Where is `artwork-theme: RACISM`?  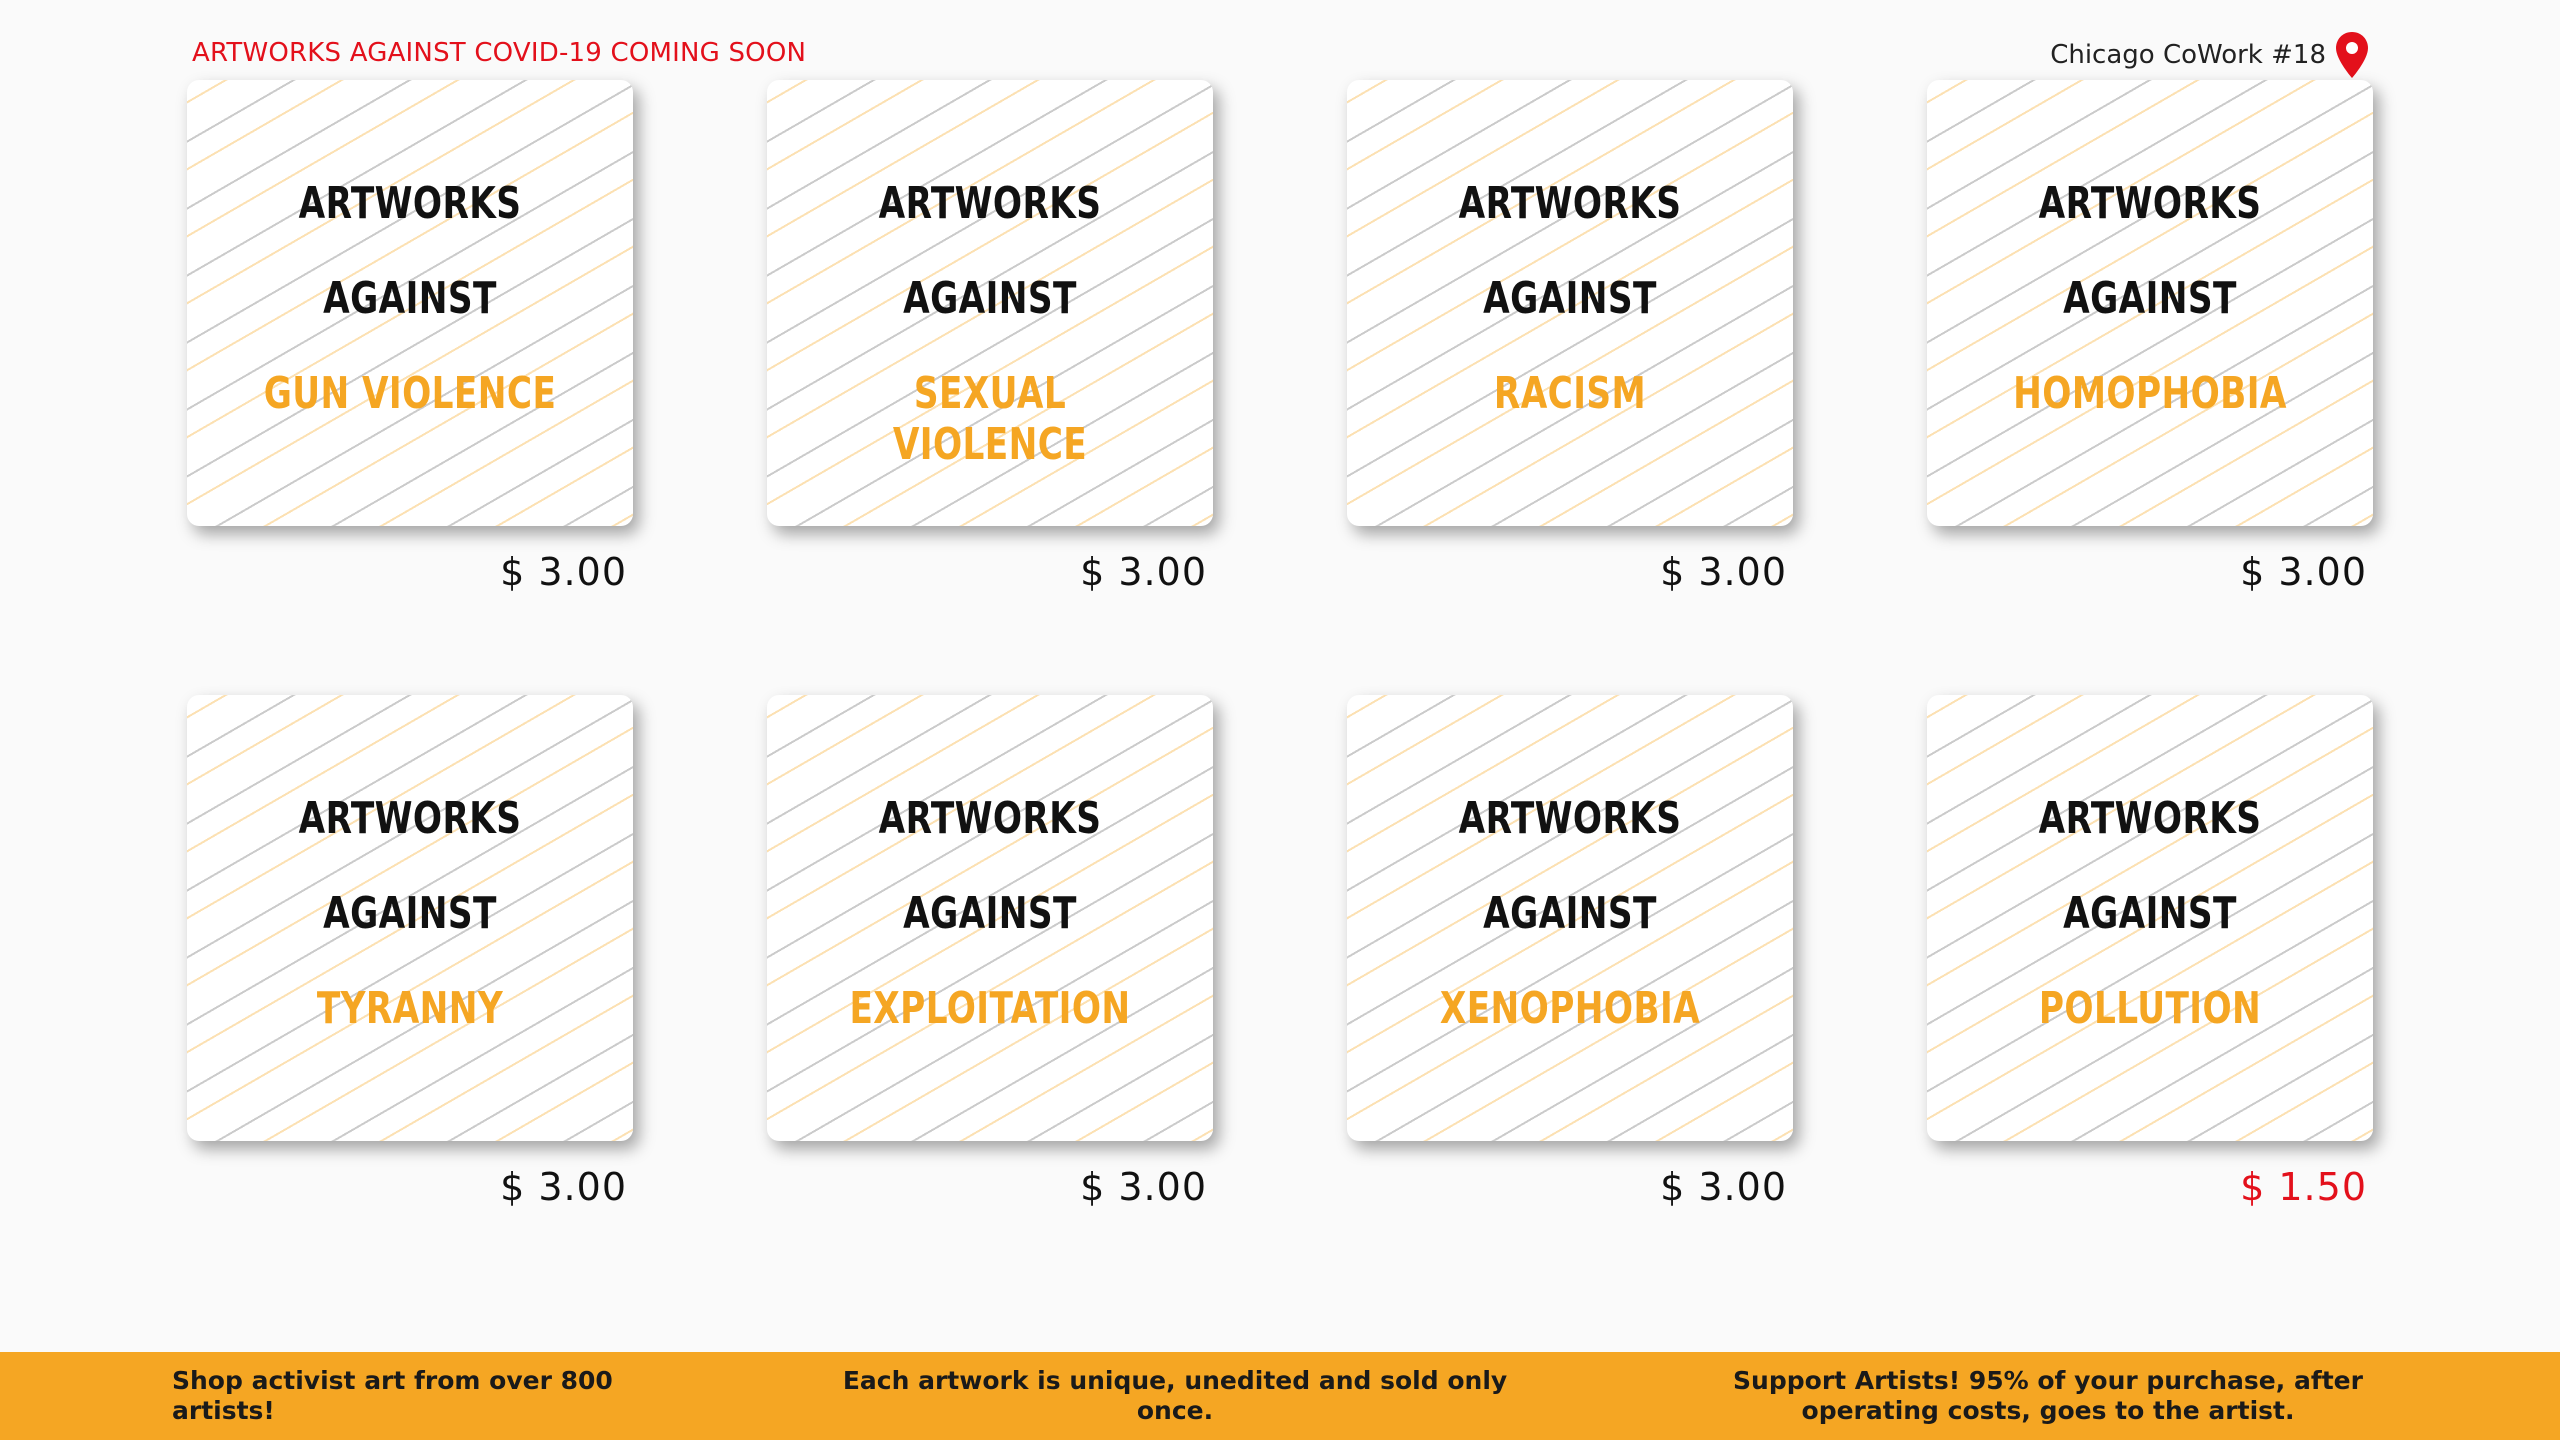 artwork-theme: RACISM is located at coordinates (1570, 393).